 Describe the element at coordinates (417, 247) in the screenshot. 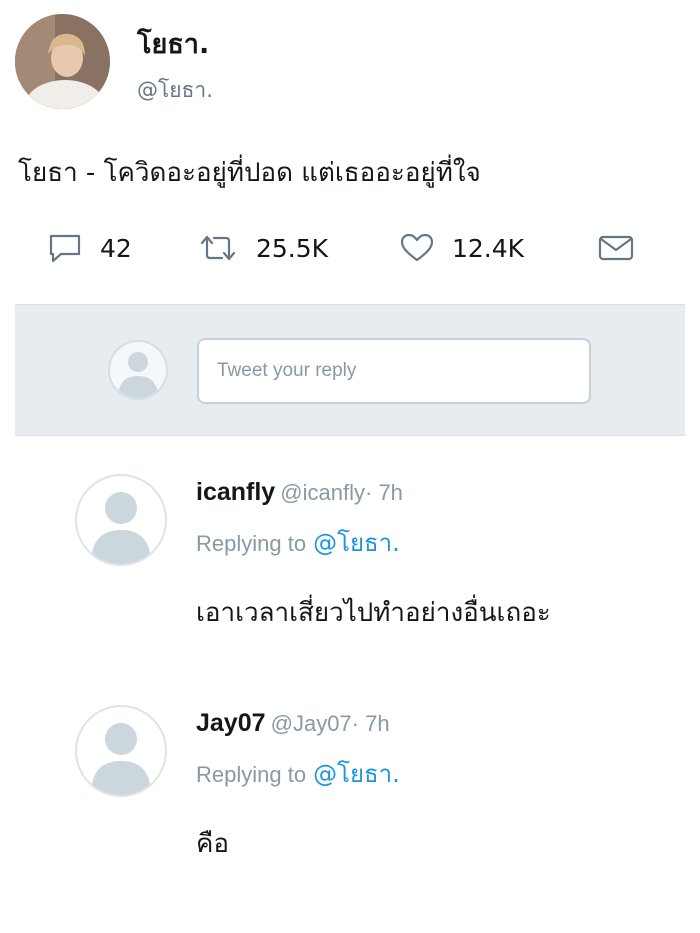

I see `like-icon` at that location.